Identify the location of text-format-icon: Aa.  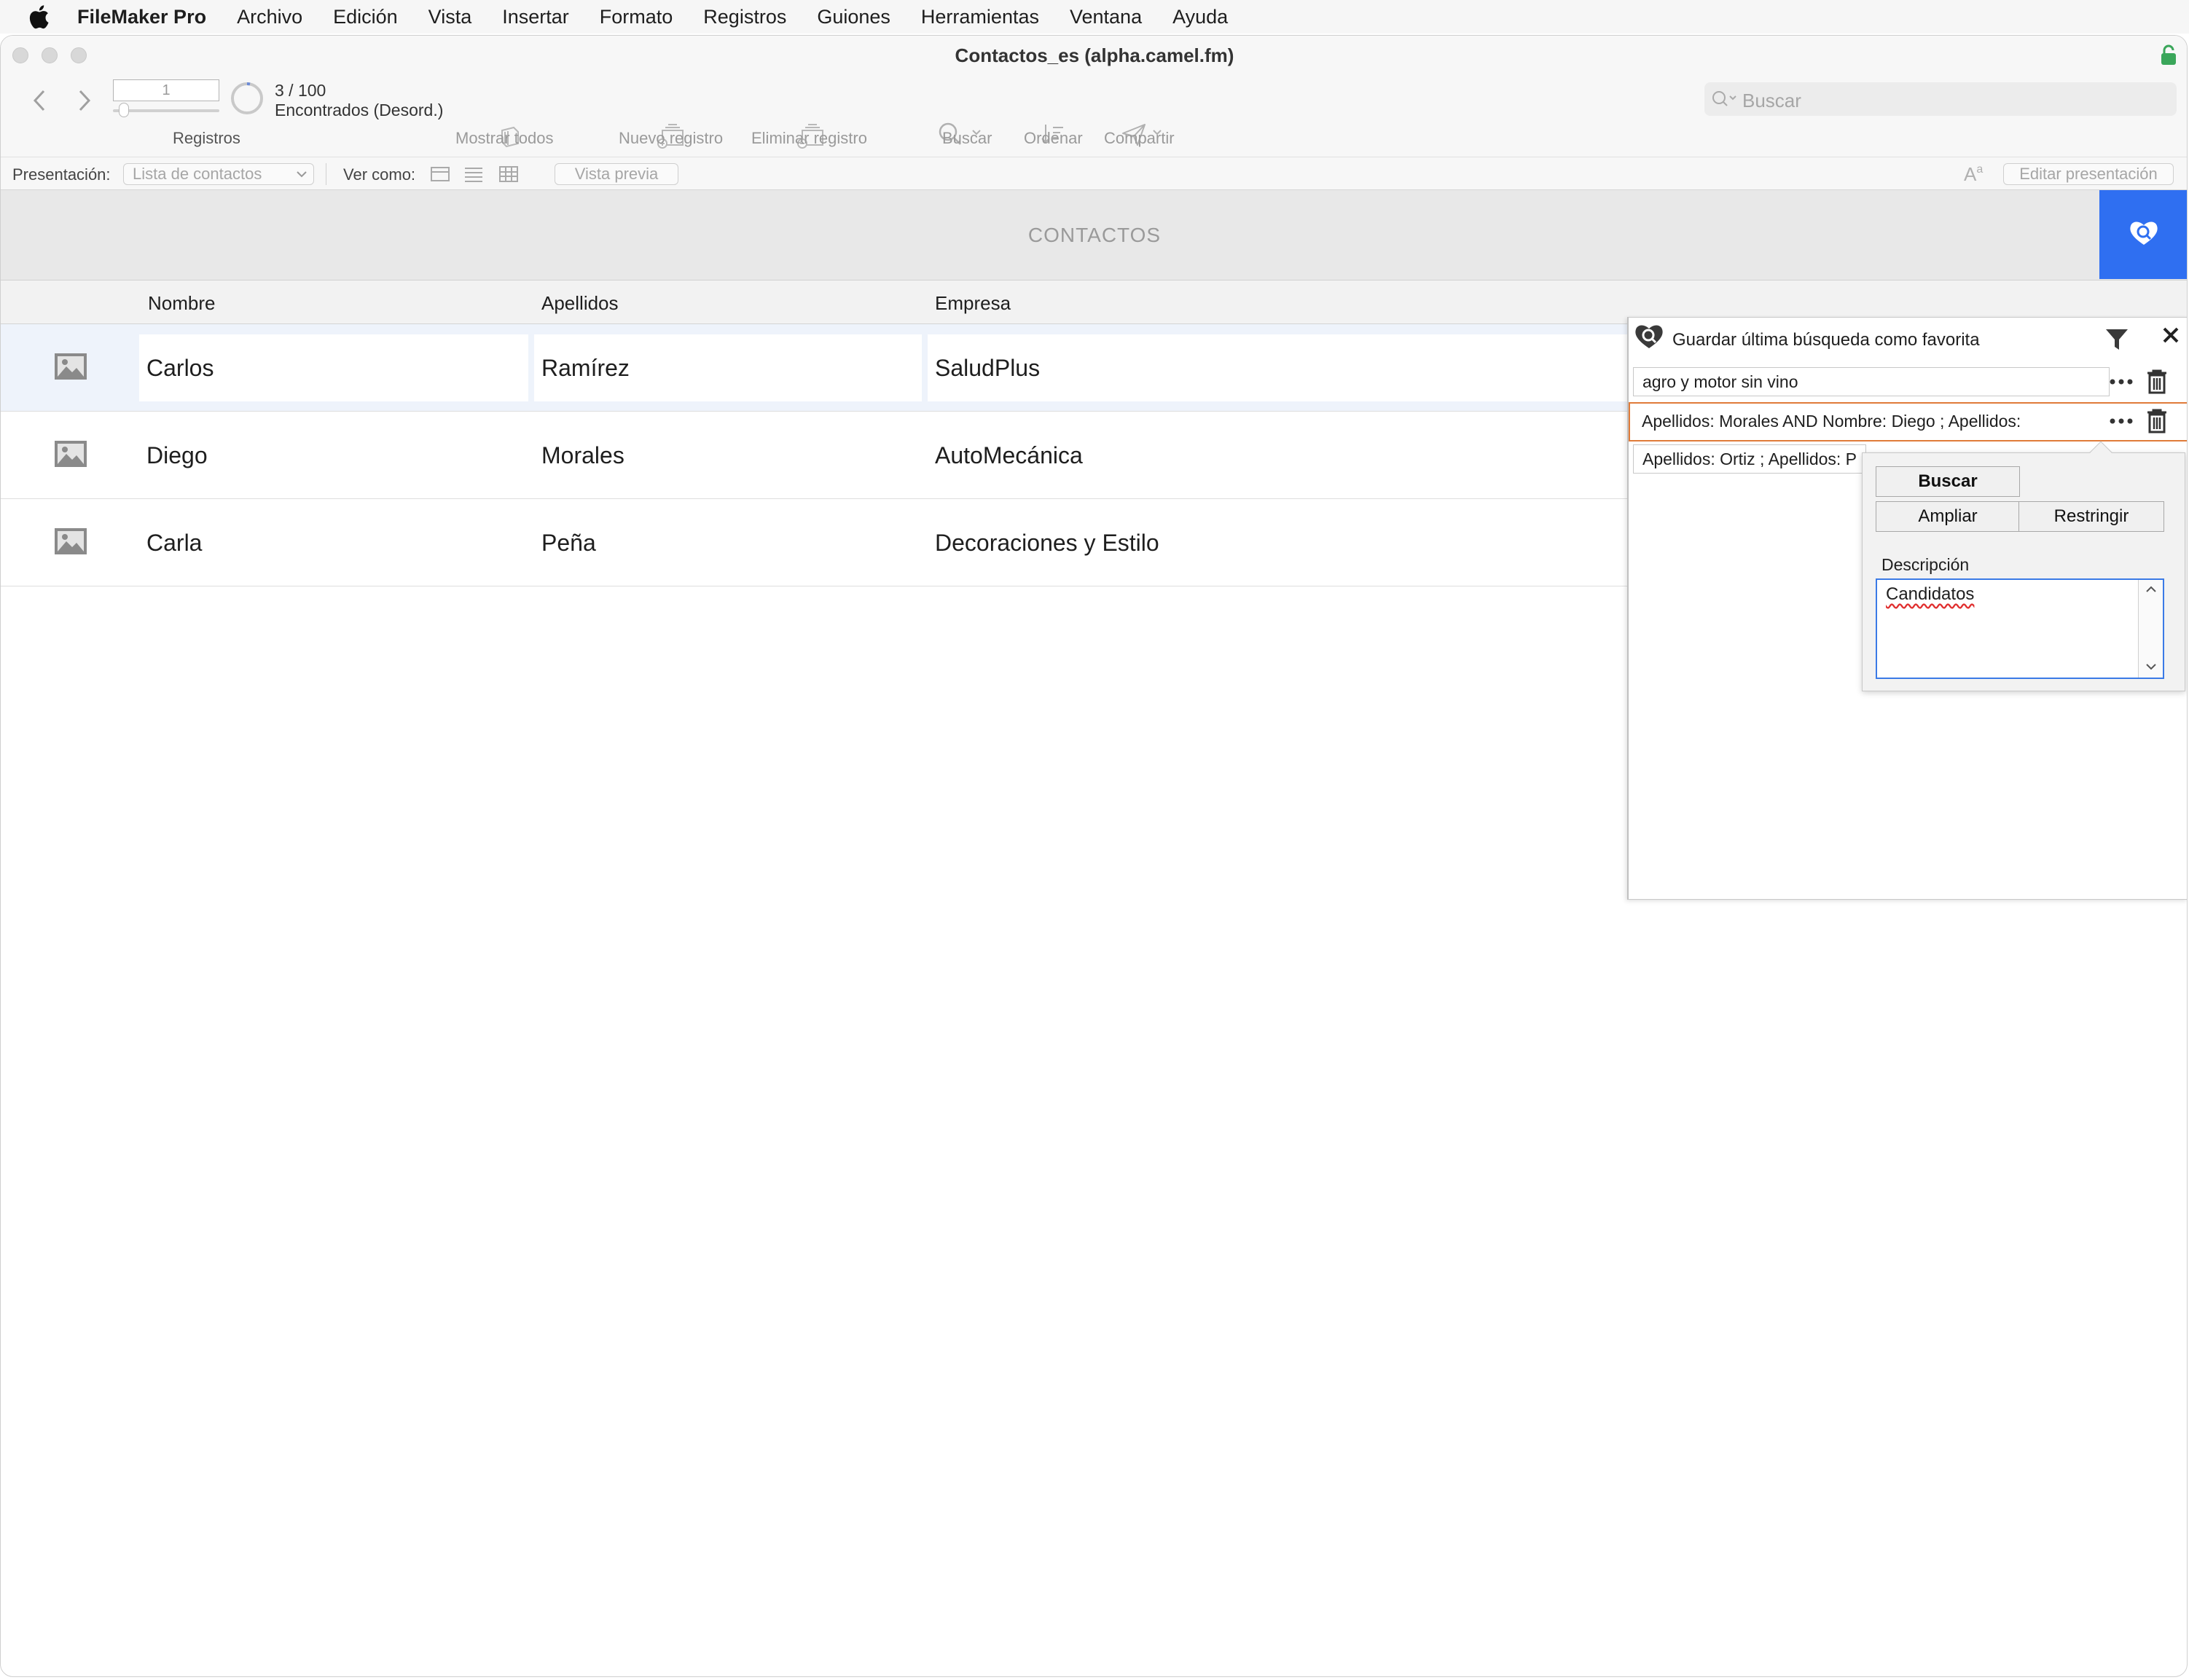
(1973, 174).